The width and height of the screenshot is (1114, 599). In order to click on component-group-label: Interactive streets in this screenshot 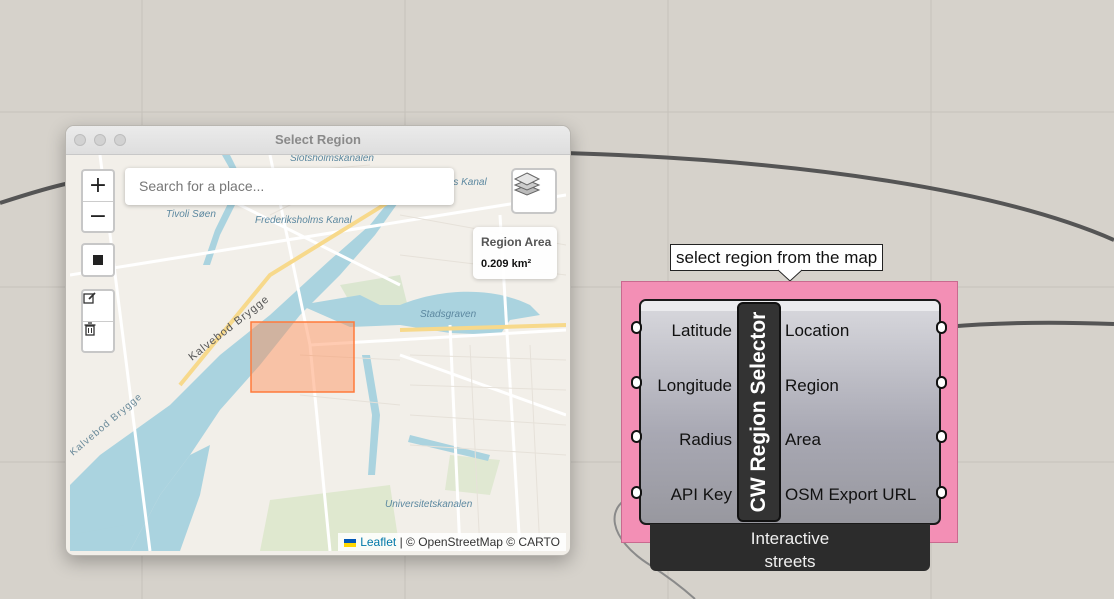, I will do `click(790, 547)`.